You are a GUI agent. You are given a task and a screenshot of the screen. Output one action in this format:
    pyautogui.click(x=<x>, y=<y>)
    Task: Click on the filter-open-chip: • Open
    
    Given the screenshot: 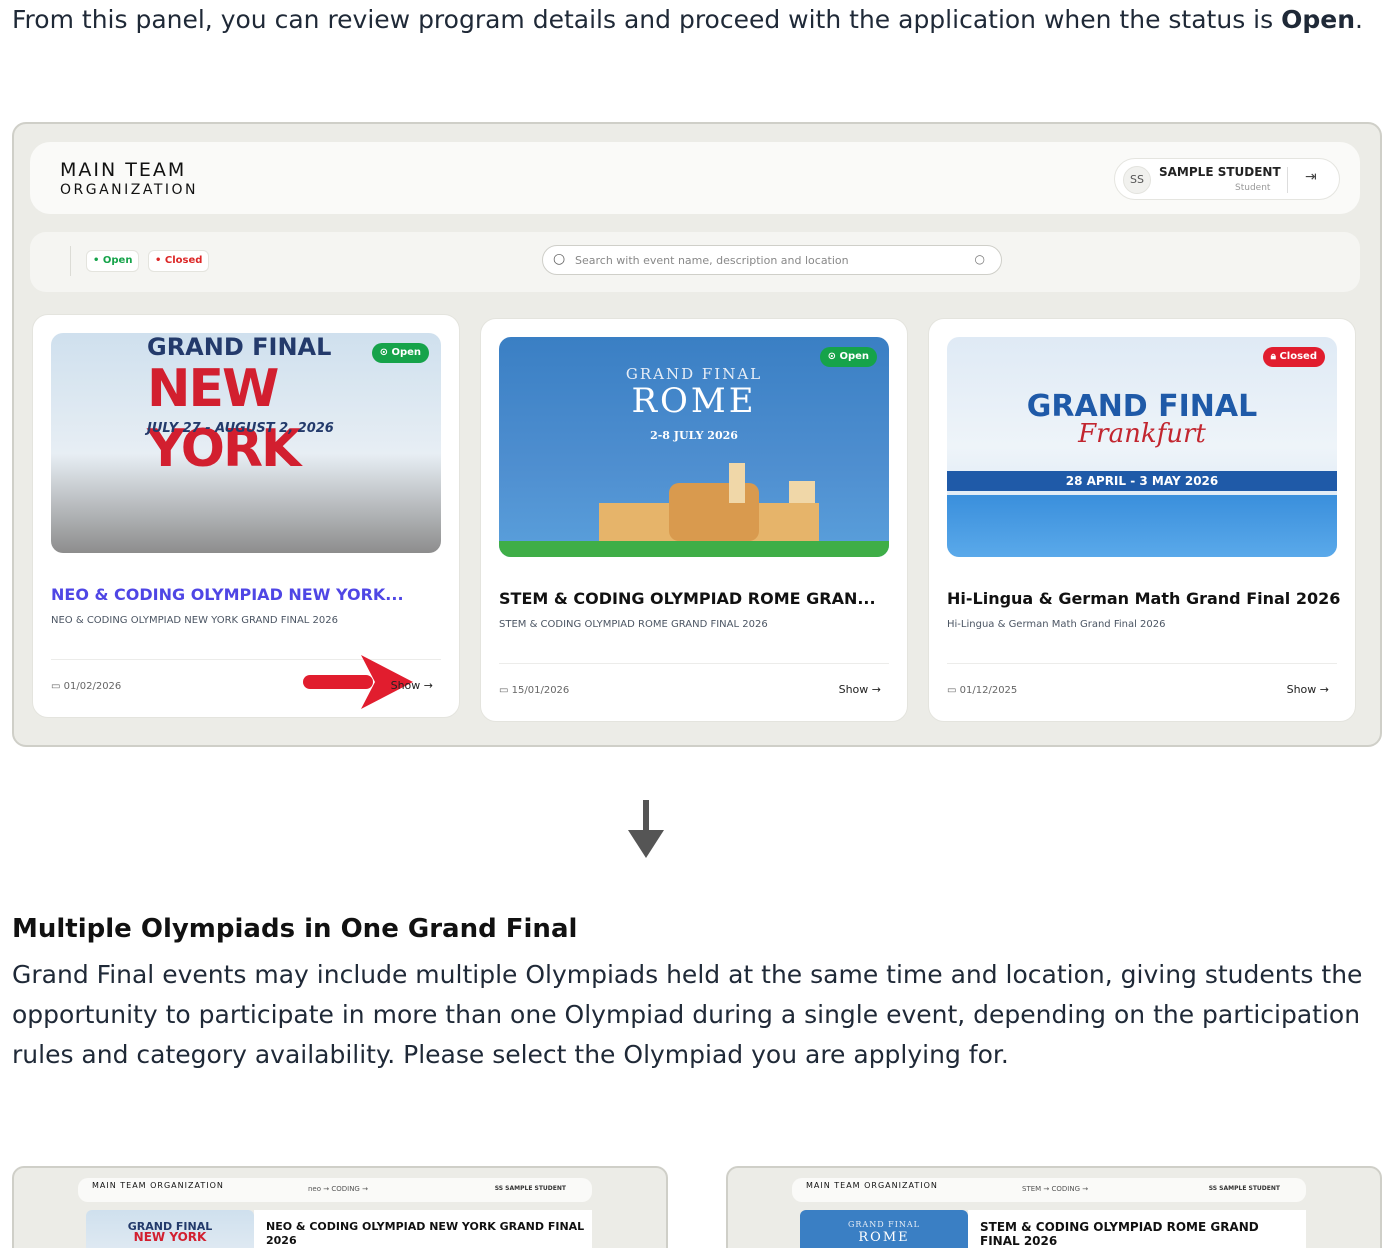 What is the action you would take?
    pyautogui.click(x=113, y=261)
    